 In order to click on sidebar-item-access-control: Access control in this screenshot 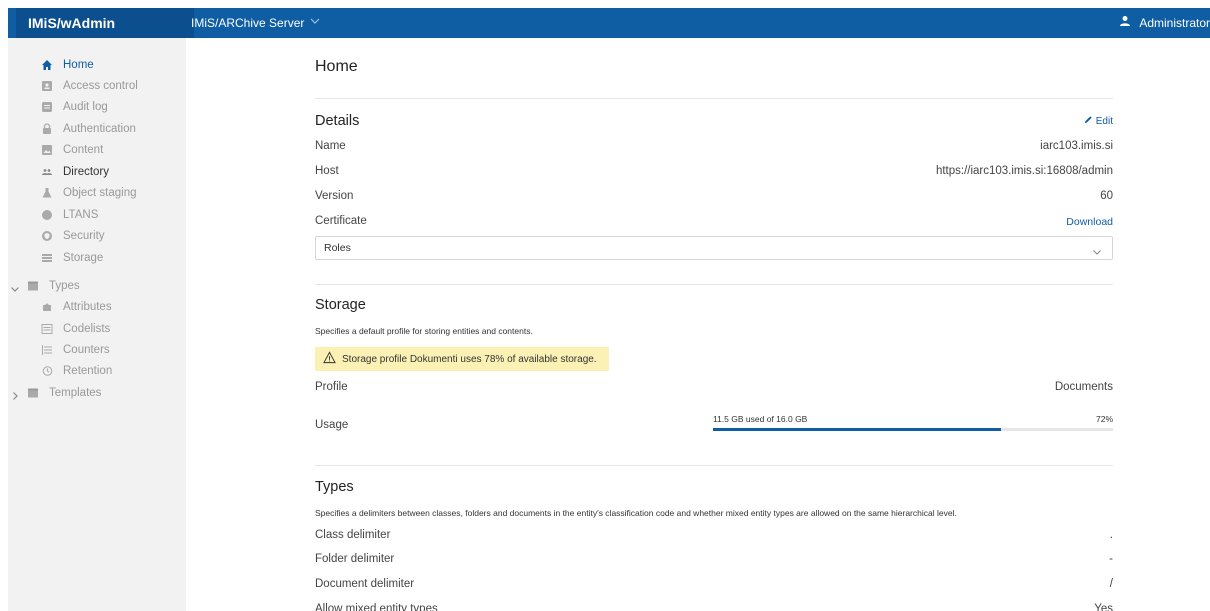, I will do `click(89, 86)`.